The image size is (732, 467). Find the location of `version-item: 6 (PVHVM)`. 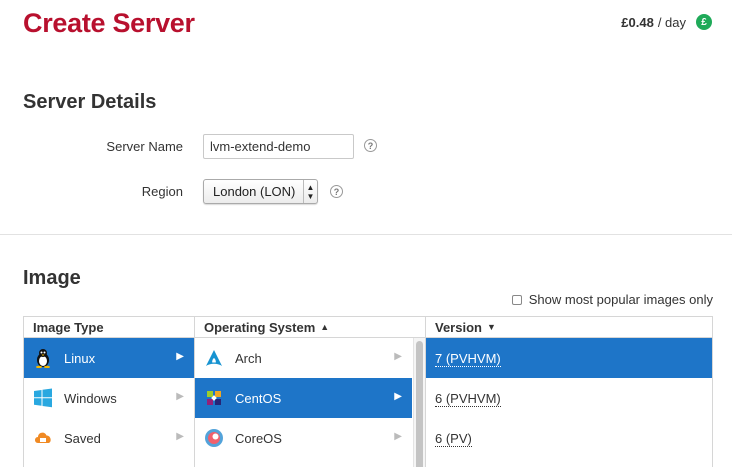

version-item: 6 (PVHVM) is located at coordinates (569, 398).